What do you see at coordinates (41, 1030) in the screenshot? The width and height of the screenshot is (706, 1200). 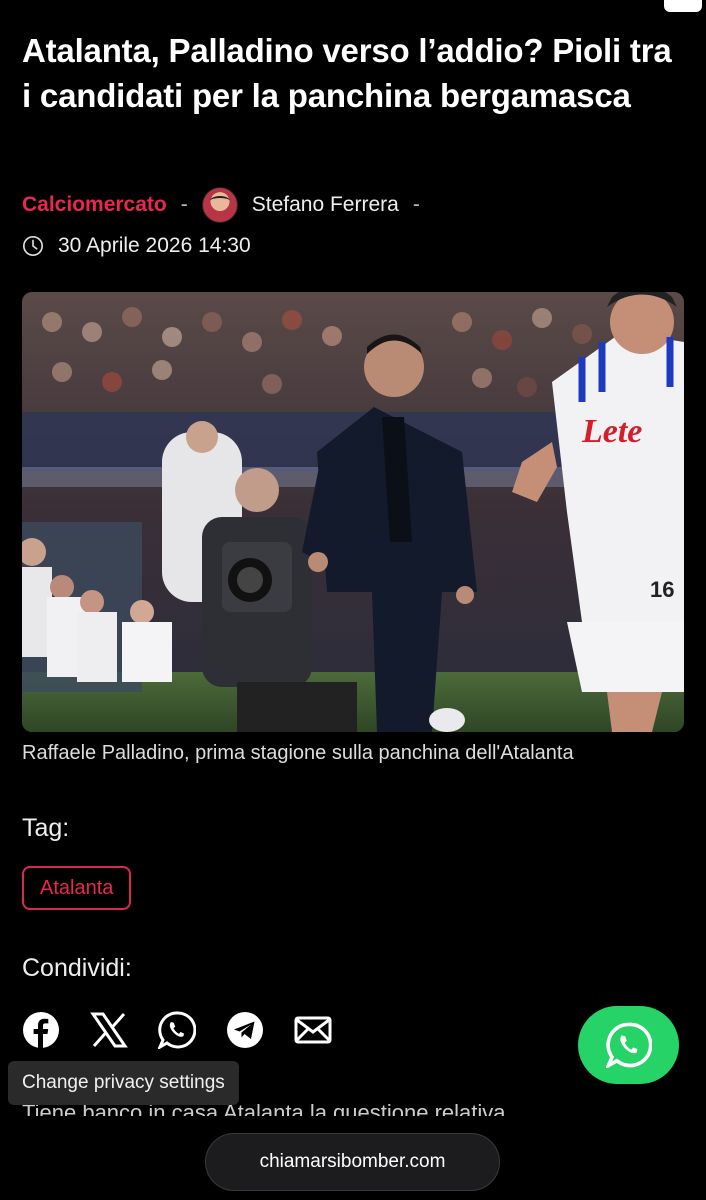 I see `facebook-icon` at bounding box center [41, 1030].